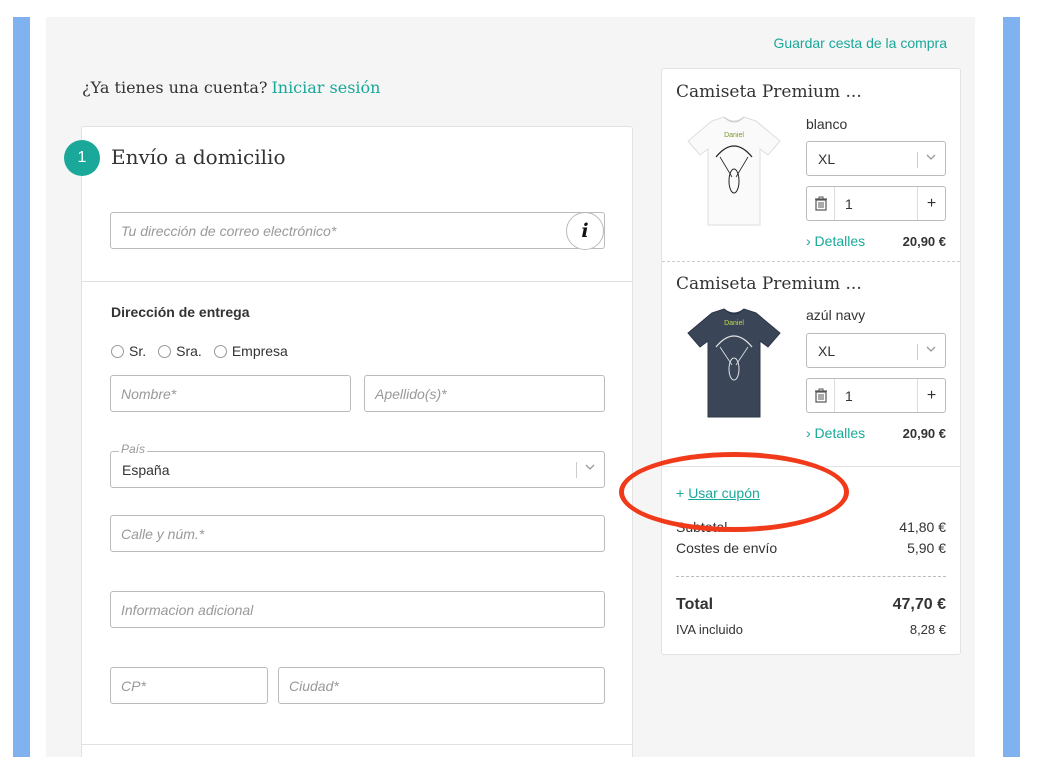 The width and height of the screenshot is (1037, 770). What do you see at coordinates (189, 351) in the screenshot?
I see `radio-label: Sra.` at bounding box center [189, 351].